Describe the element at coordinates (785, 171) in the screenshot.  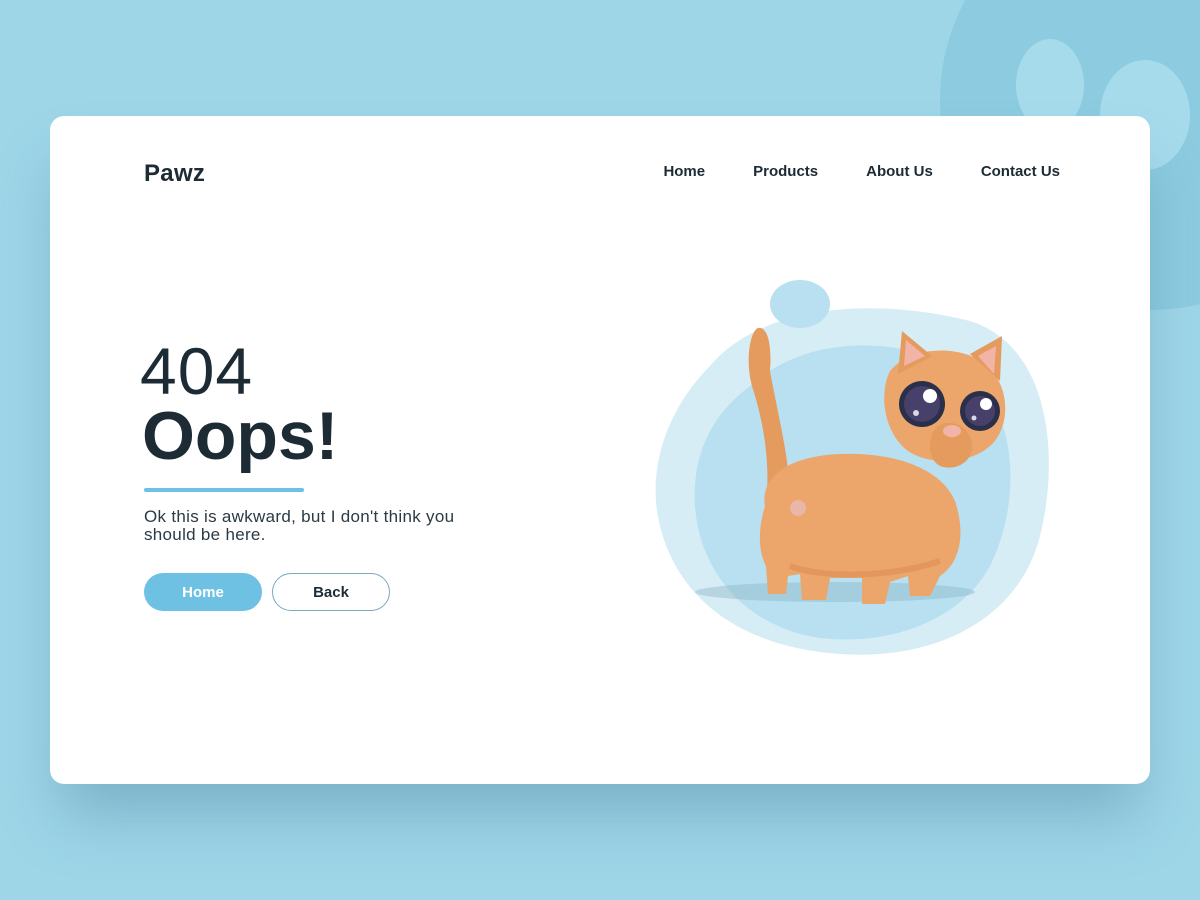
I see `nav-item-products: Products` at that location.